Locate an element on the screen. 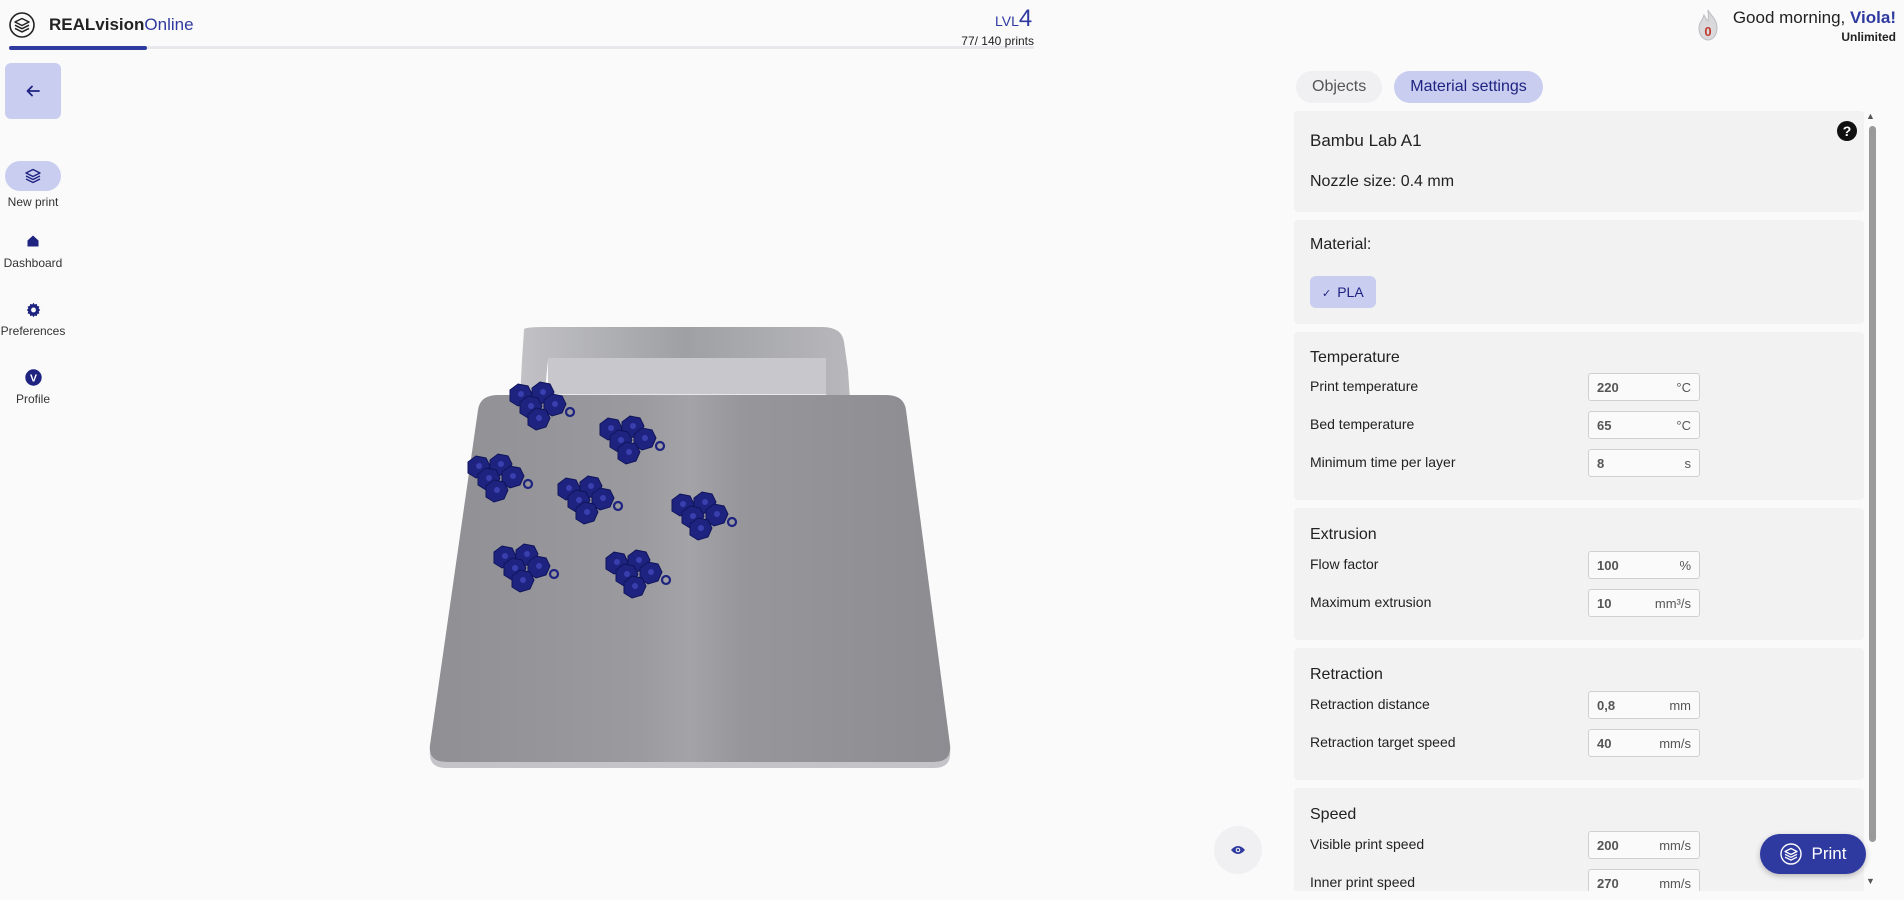  sidebar-item-new-print: New print is located at coordinates (33, 185).